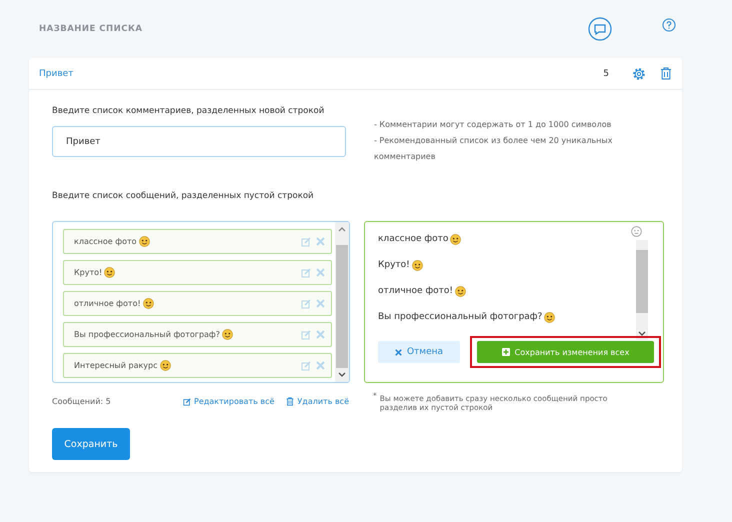 This screenshot has height=522, width=732. I want to click on field-label: Введите список комментариев, разделенных новой строкой, so click(189, 111).